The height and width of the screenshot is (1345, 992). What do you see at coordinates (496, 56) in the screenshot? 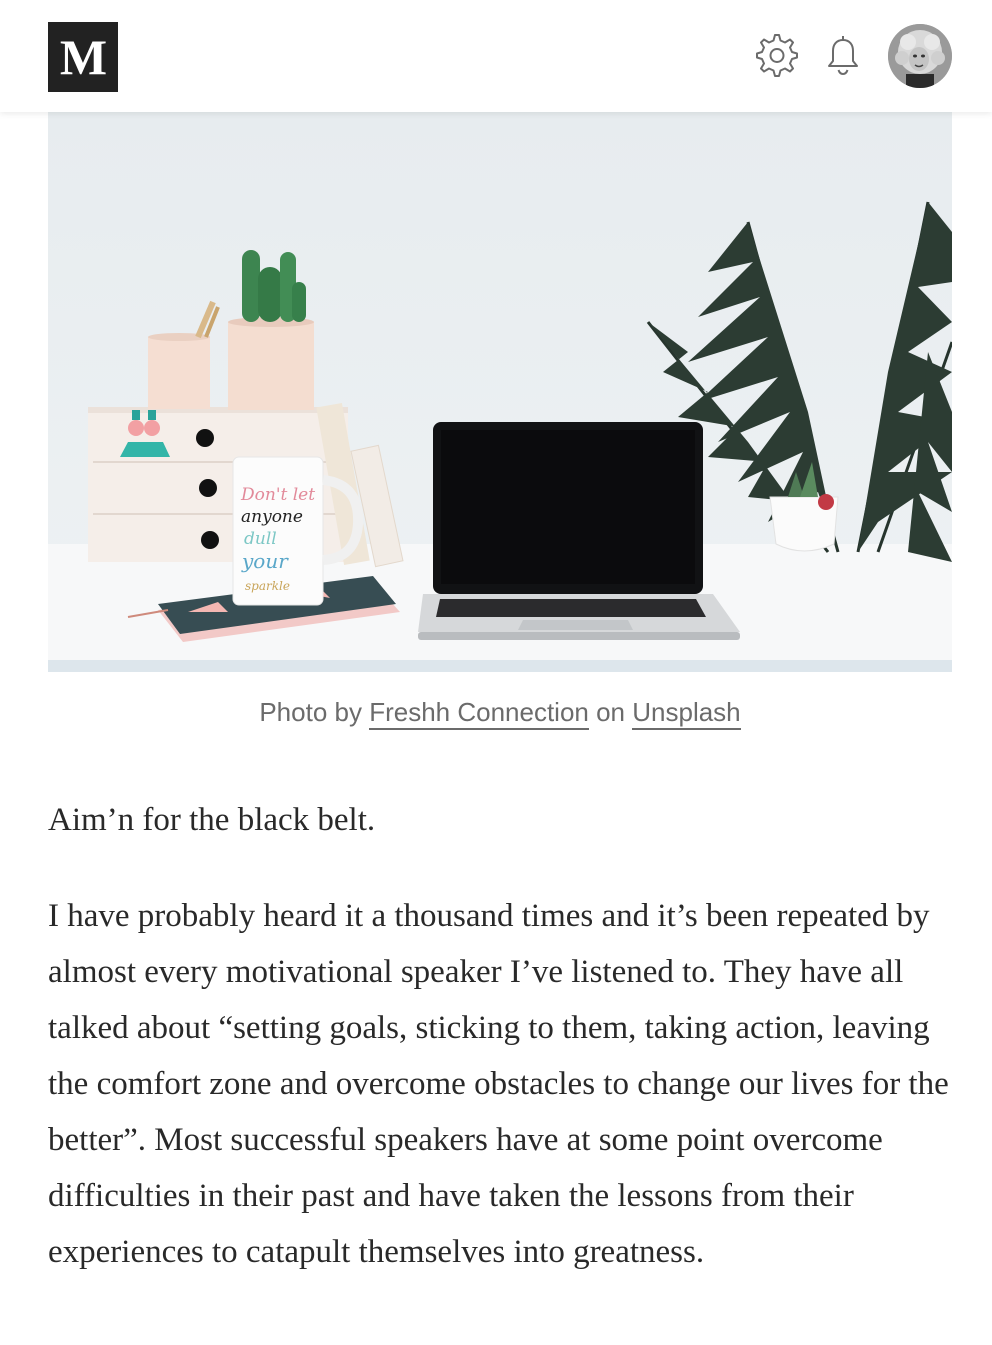
I see `top-navigation-bar: M` at bounding box center [496, 56].